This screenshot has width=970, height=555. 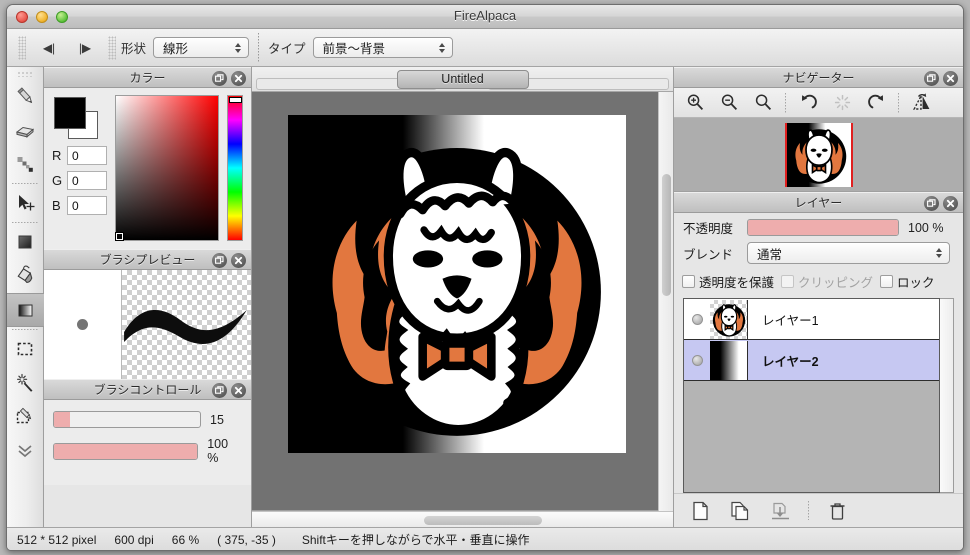 I want to click on brush-size-row: 15, so click(x=147, y=419).